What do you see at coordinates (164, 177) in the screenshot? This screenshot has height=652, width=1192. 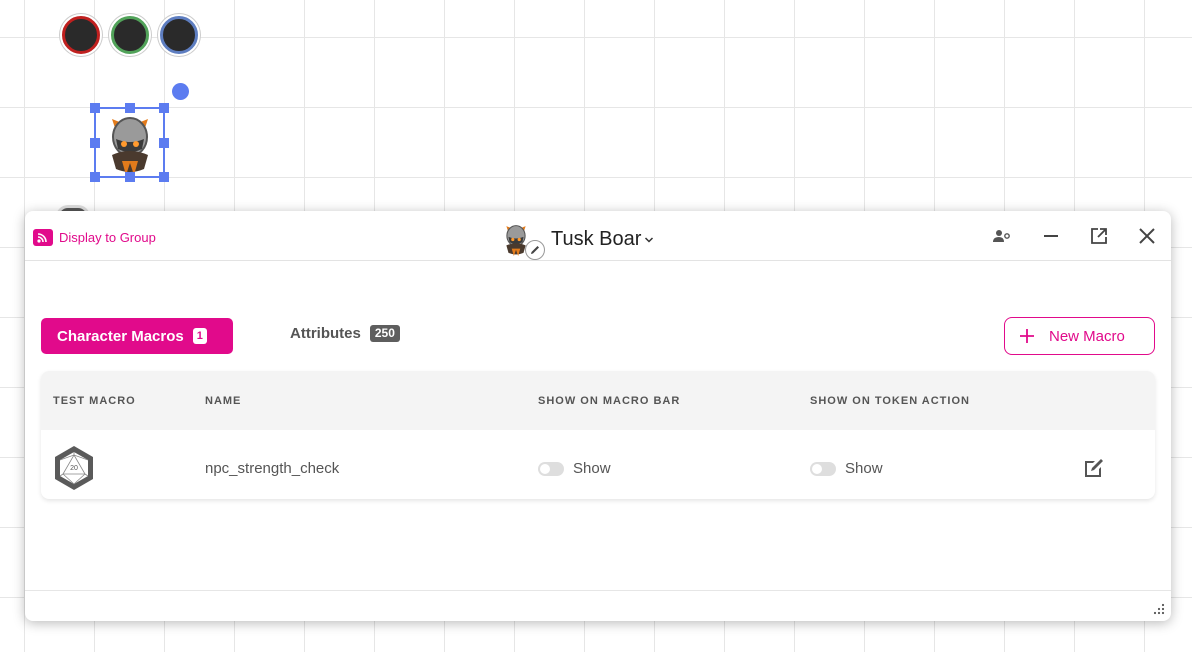 I see `resize-handle-se` at bounding box center [164, 177].